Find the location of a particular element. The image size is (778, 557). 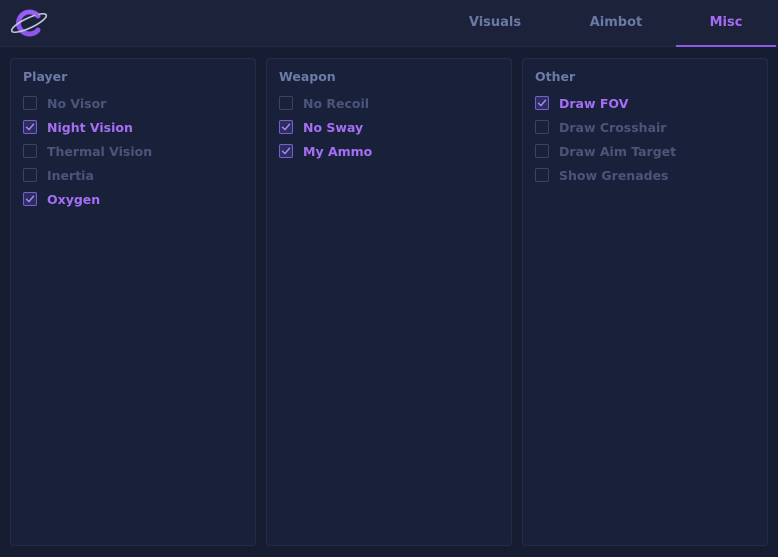

option-show-grenades: Show Grenades is located at coordinates (647, 175).